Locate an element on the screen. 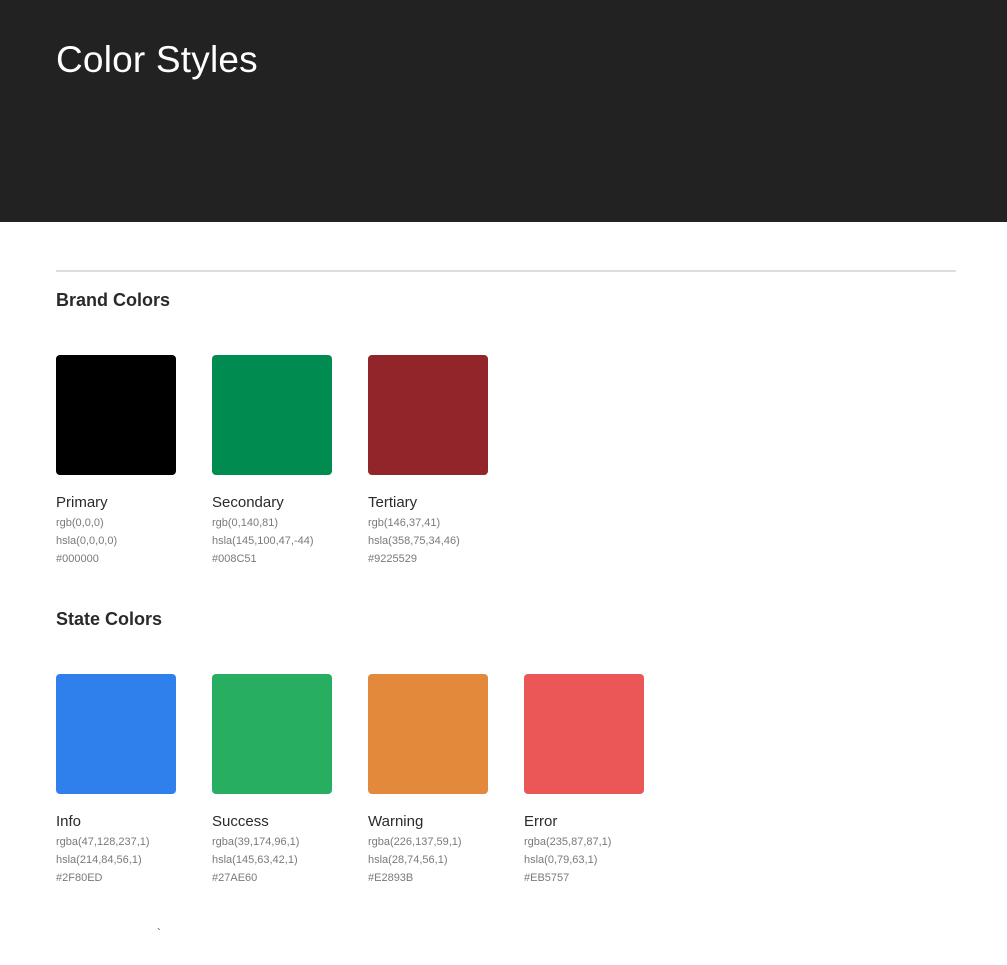 The height and width of the screenshot is (965, 1007). color-hex-value: #008C51 is located at coordinates (234, 559).